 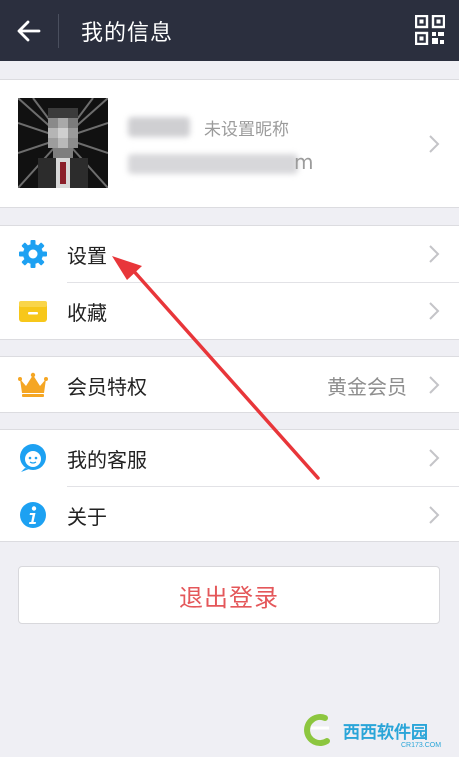 What do you see at coordinates (246, 130) in the screenshot?
I see `nickname-hint: 未设置昵称` at bounding box center [246, 130].